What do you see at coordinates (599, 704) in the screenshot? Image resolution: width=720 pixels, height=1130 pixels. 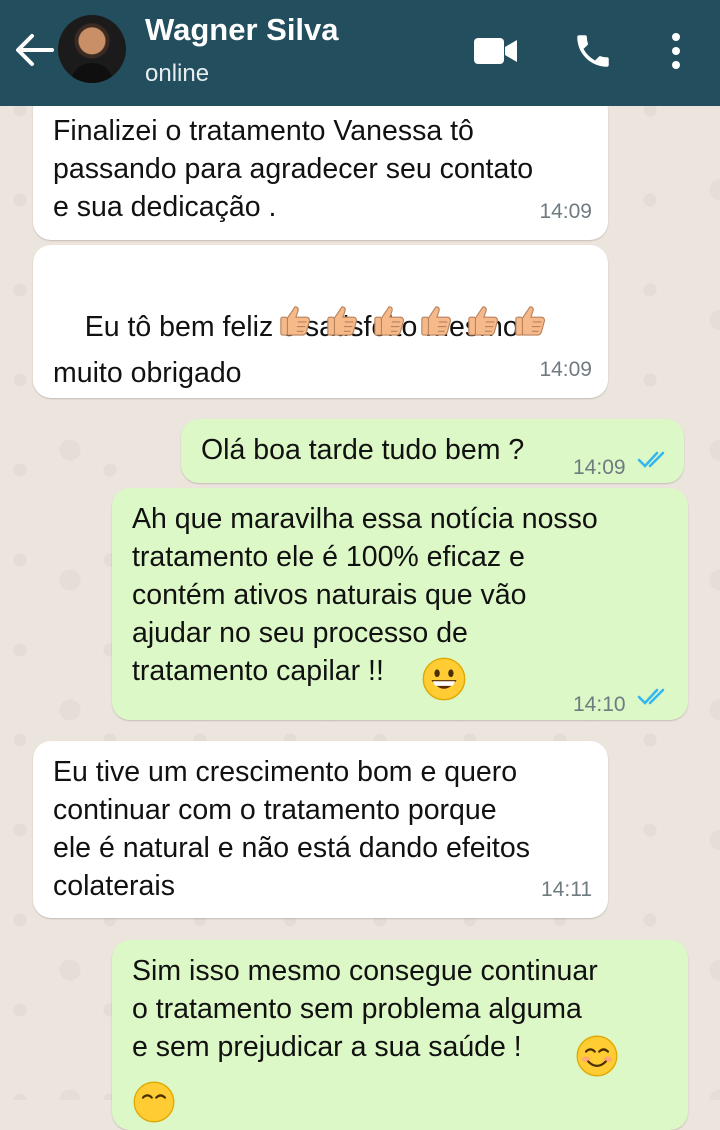 I see `message-time: 14:10` at bounding box center [599, 704].